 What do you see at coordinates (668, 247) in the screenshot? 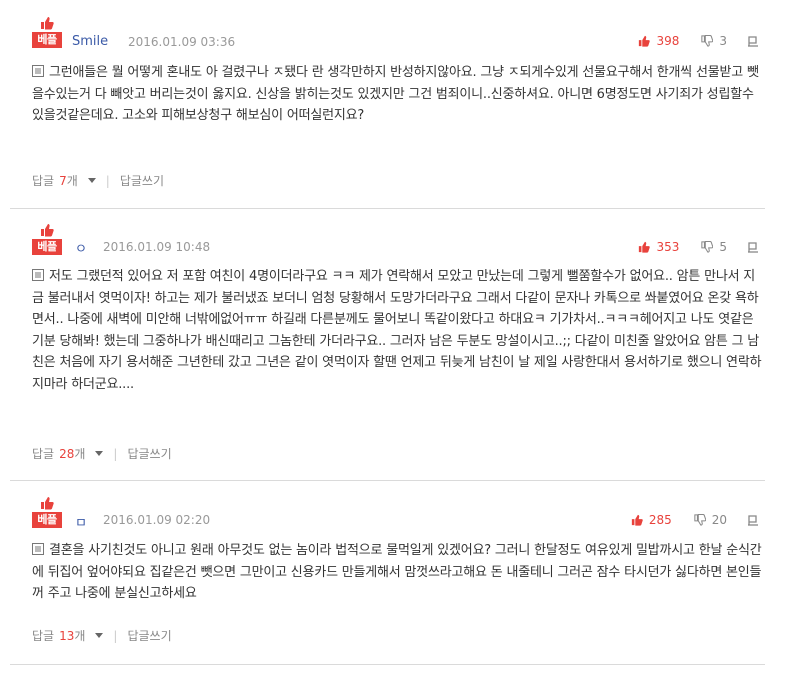
I see `like-count: 353` at bounding box center [668, 247].